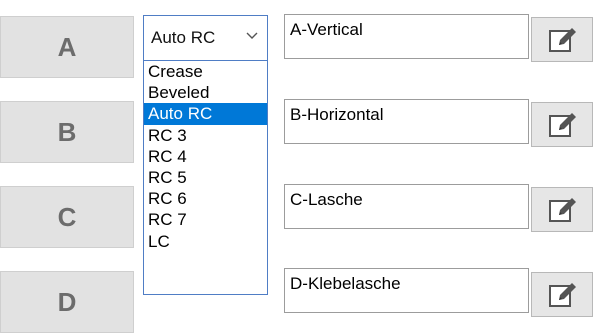  I want to click on edit-button-b, so click(562, 124).